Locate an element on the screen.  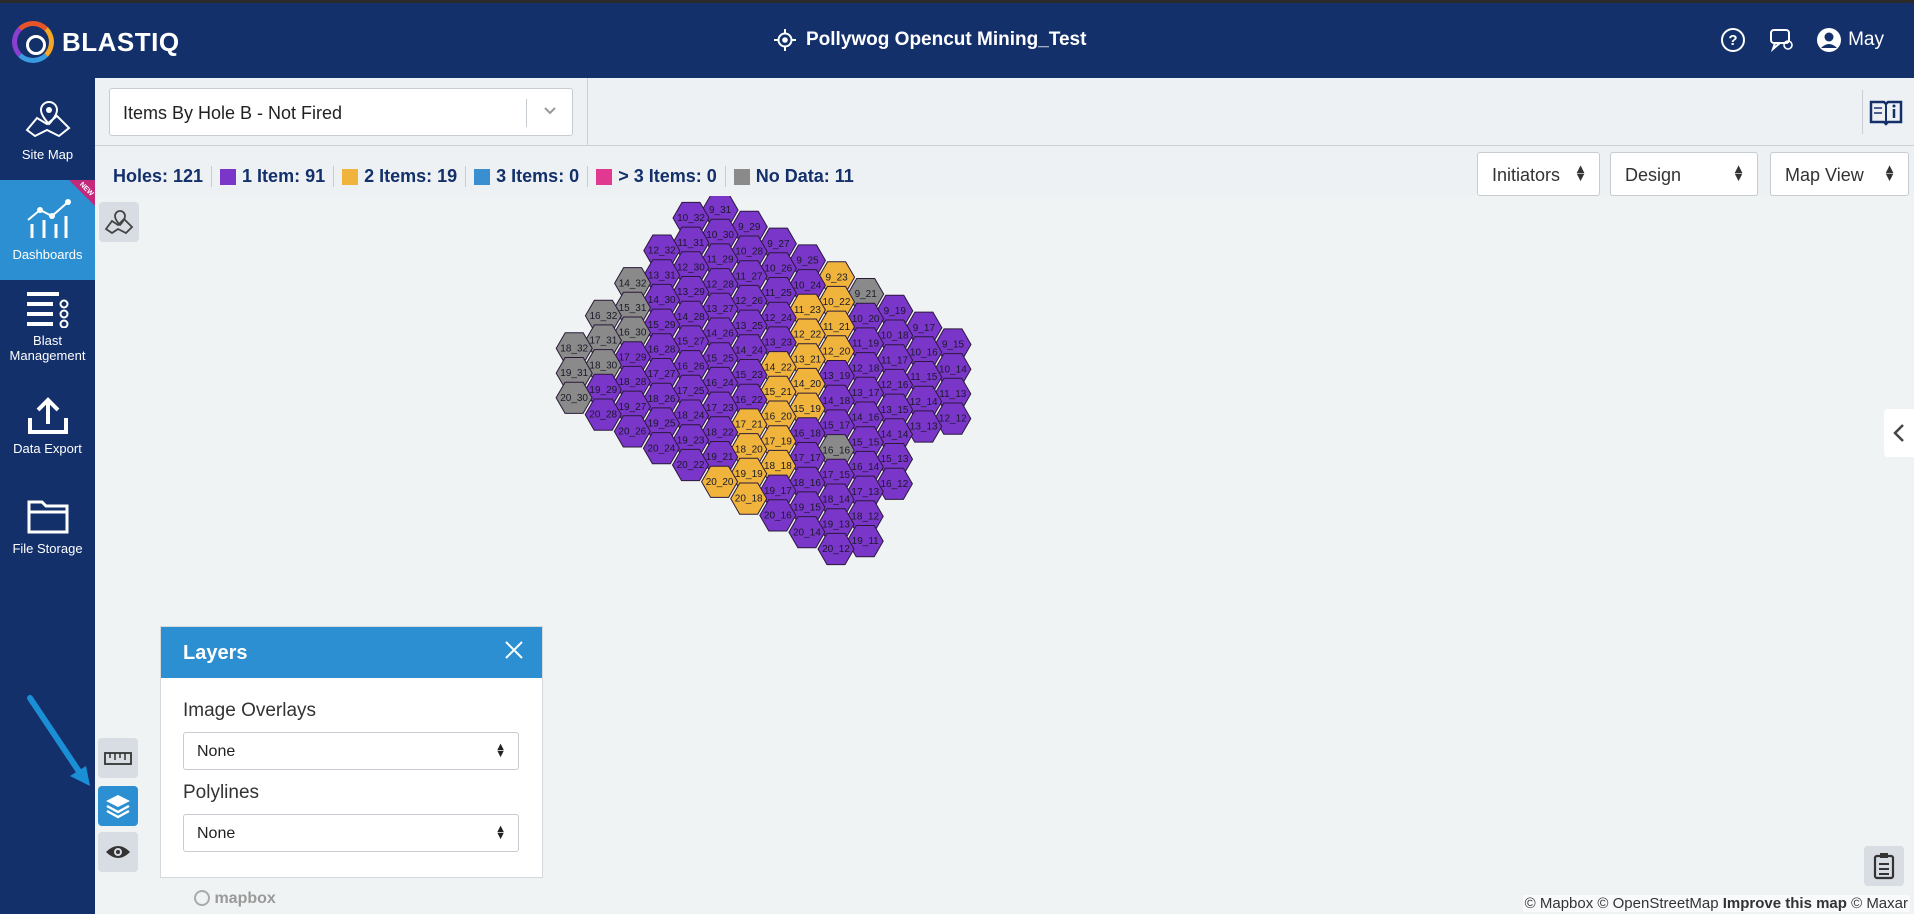
blast-hole-label: 9_29 is located at coordinates (749, 227).